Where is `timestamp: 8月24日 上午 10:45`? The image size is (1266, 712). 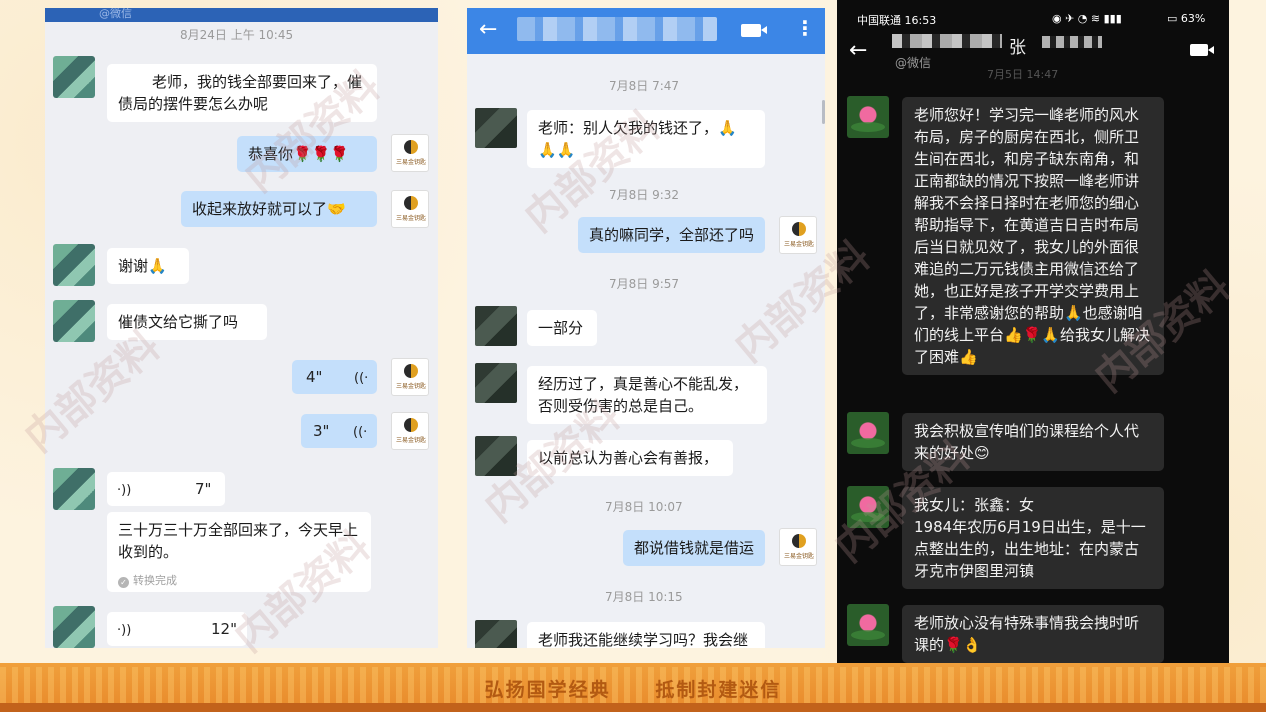
timestamp: 8月24日 上午 10:45 is located at coordinates (237, 35).